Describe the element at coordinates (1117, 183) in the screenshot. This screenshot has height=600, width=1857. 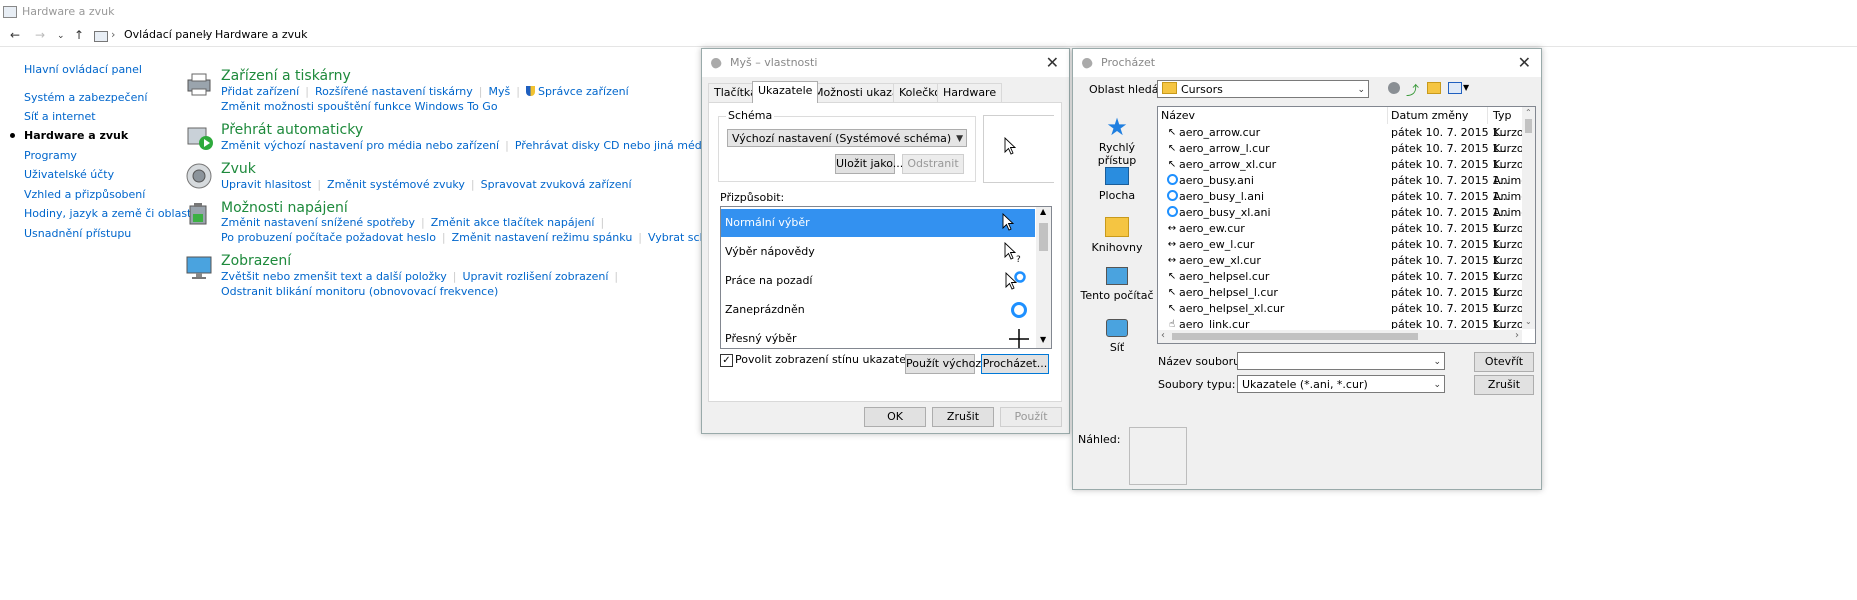
I see `place-desktop: Plocha` at that location.